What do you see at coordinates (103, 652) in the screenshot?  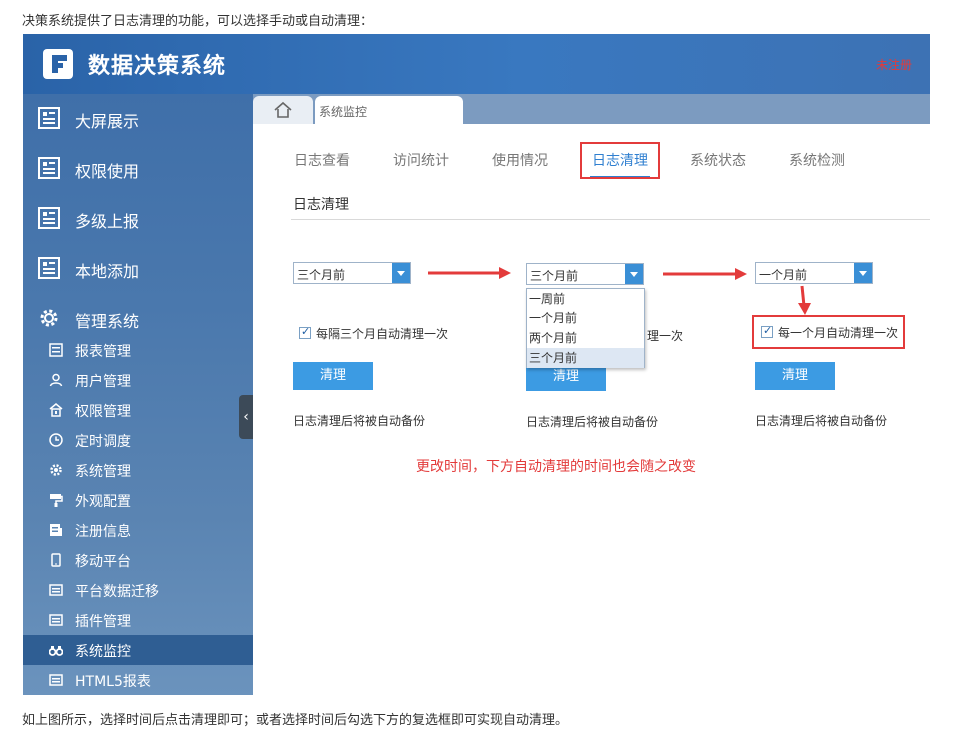 I see `sidebar-item-label: 系统监控` at bounding box center [103, 652].